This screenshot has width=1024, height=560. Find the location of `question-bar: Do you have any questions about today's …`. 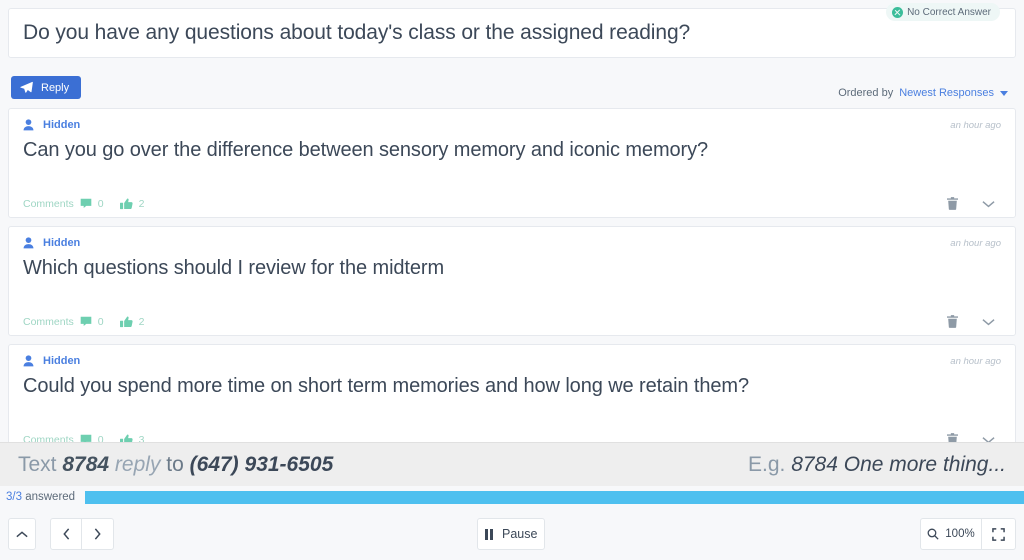

question-bar: Do you have any questions about today's … is located at coordinates (512, 33).